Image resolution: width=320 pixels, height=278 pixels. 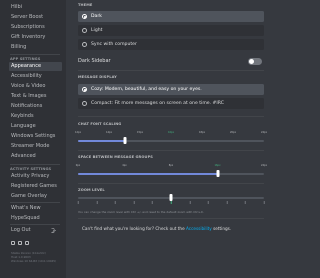 What do you see at coordinates (35, 116) in the screenshot?
I see `sidebar-item-keybinds: Keybinds` at bounding box center [35, 116].